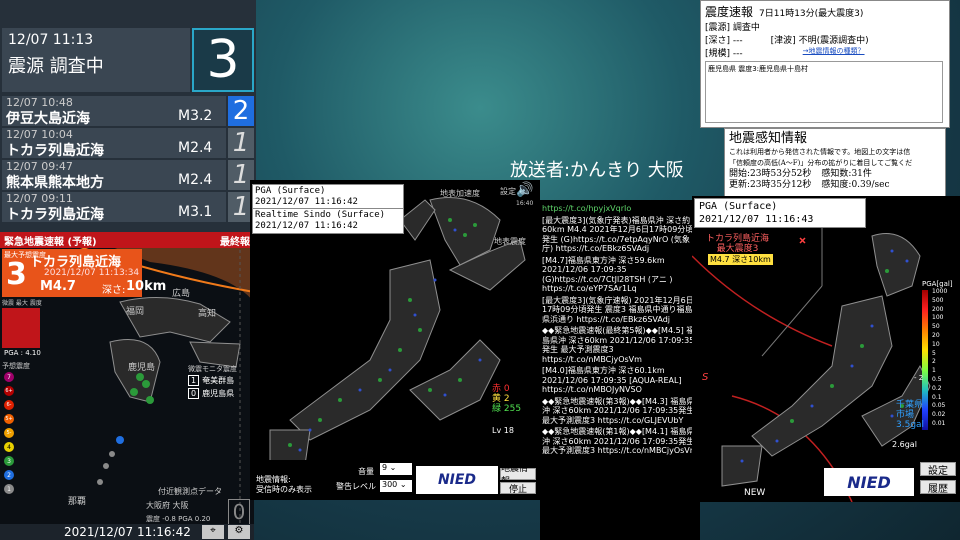  I want to click on setting-button: 設定, so click(938, 469).